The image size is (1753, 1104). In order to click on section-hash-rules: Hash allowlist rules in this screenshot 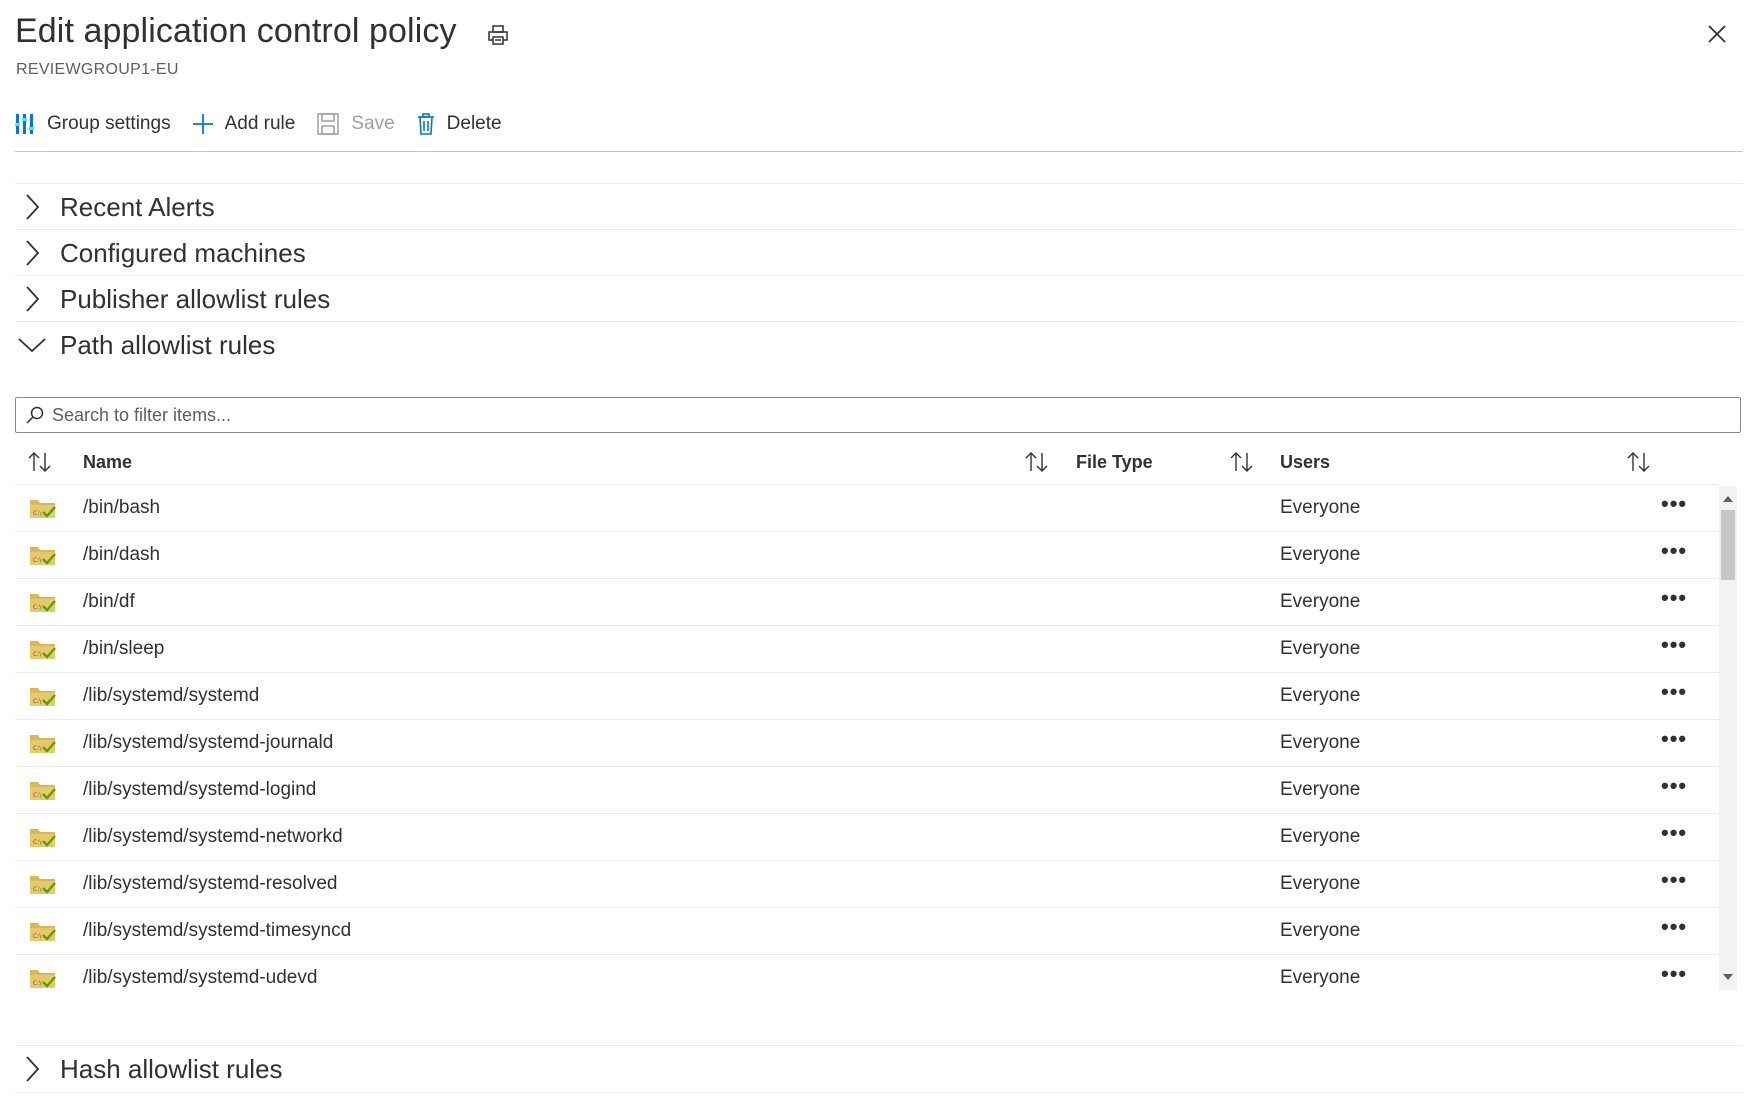, I will do `click(879, 1069)`.